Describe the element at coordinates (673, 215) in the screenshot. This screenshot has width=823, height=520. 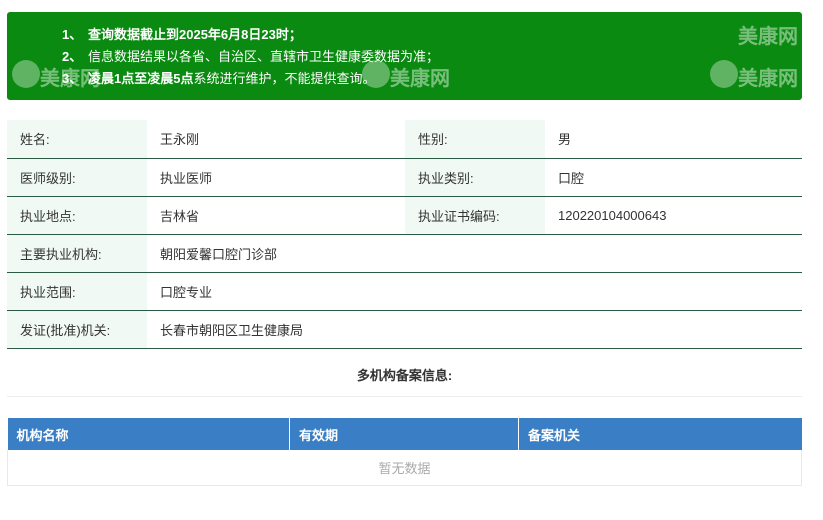
I see `cert-value: 120220104000643` at that location.